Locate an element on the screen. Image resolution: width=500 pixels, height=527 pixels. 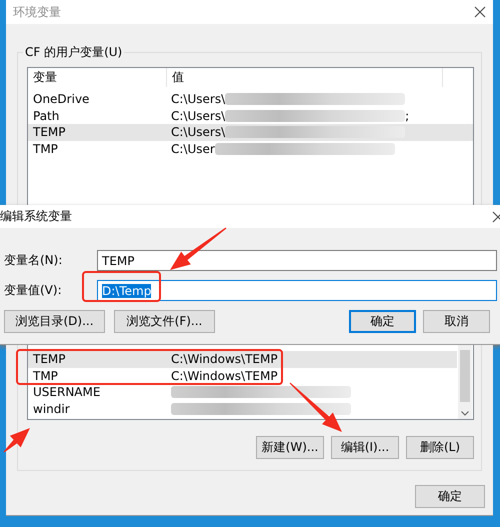
column-header: 变量 is located at coordinates (97, 77).